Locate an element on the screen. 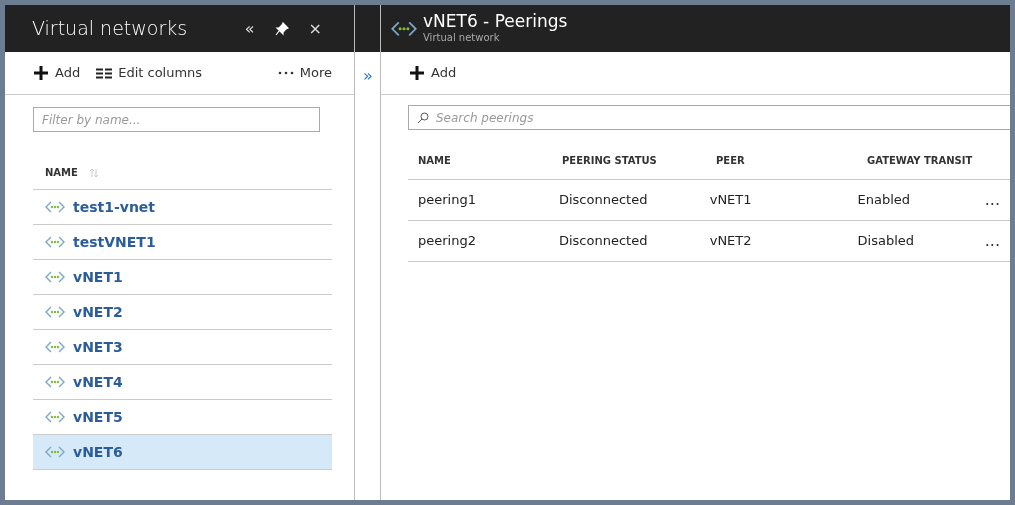 This screenshot has width=1015, height=505. column-header: PEERING STATUS is located at coordinates (636, 160).